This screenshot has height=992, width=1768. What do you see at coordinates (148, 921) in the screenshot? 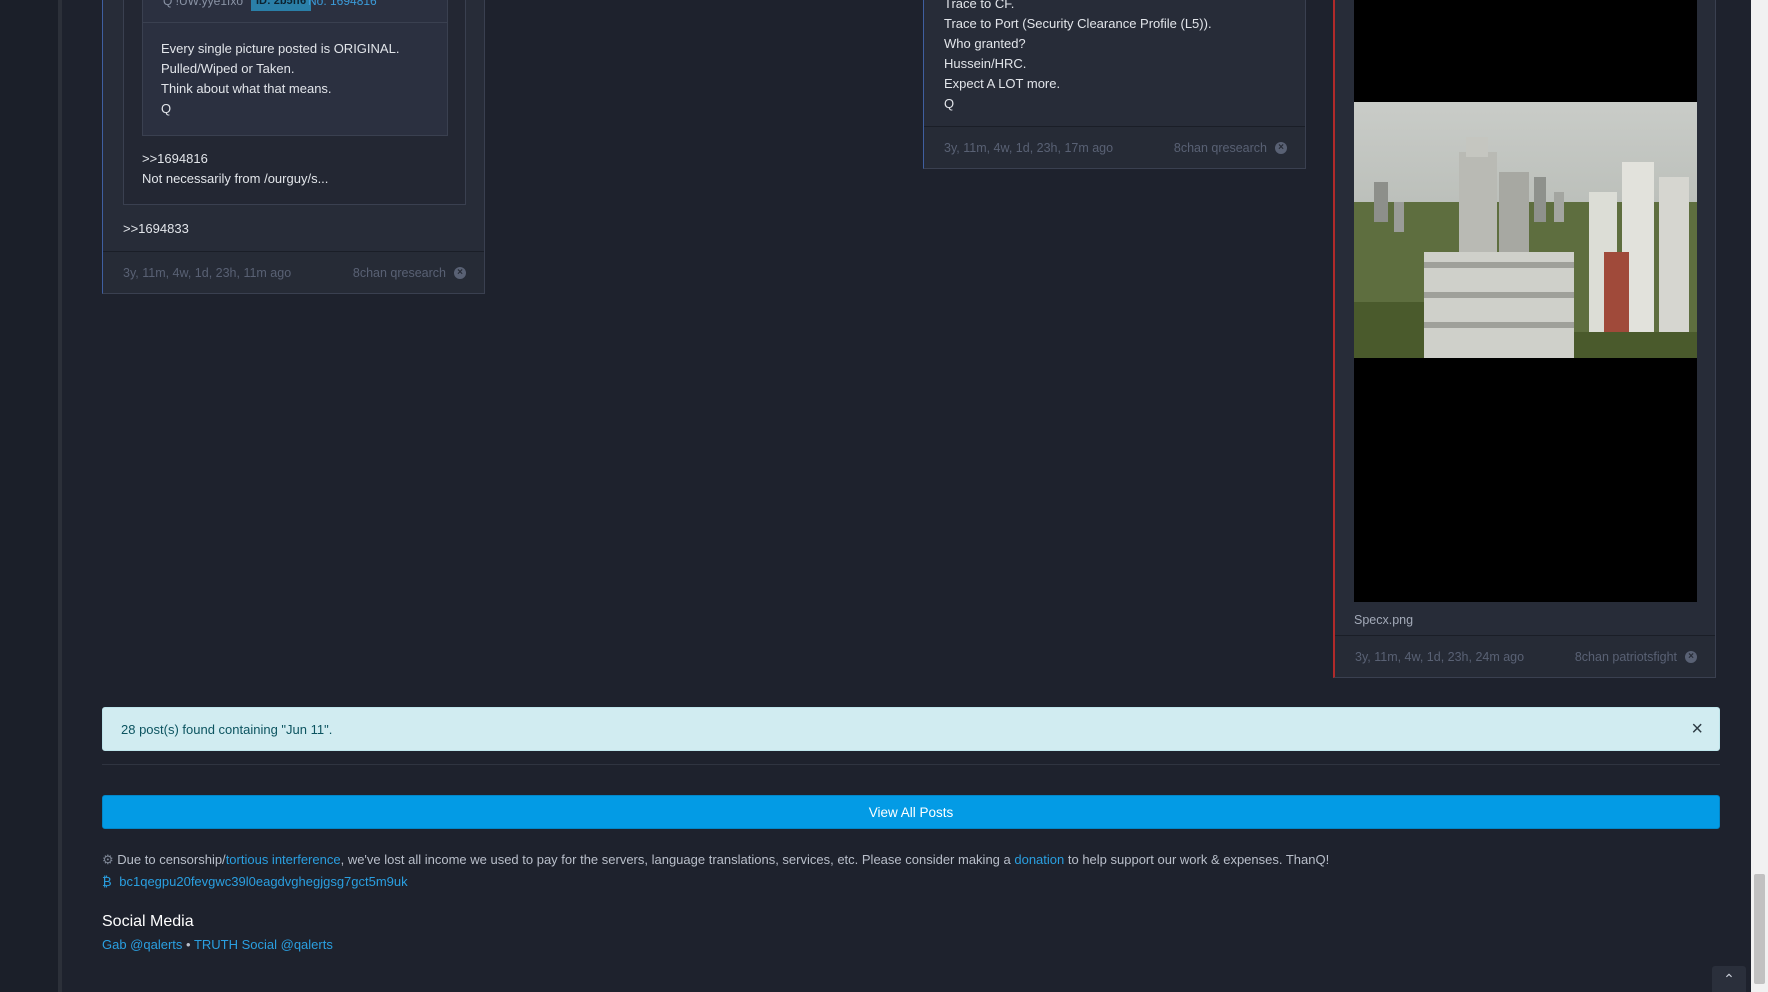
I see `social-media-title: Social Media` at bounding box center [148, 921].